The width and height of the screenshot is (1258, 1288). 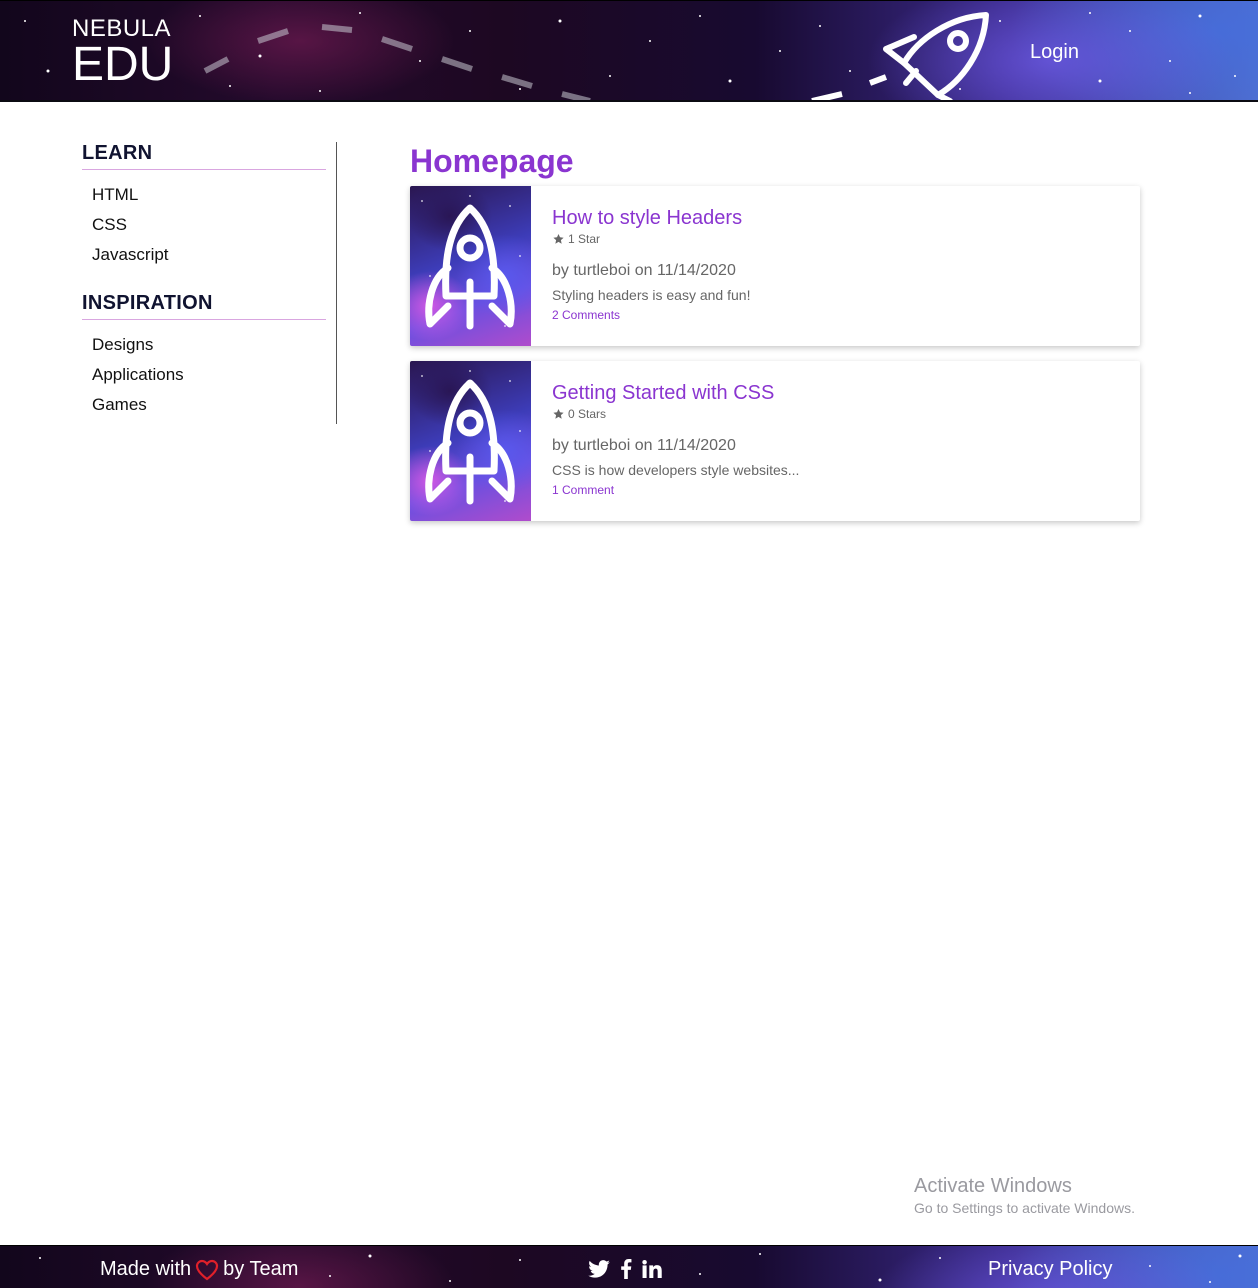 I want to click on sidebar-item-html: HTML, so click(x=204, y=195).